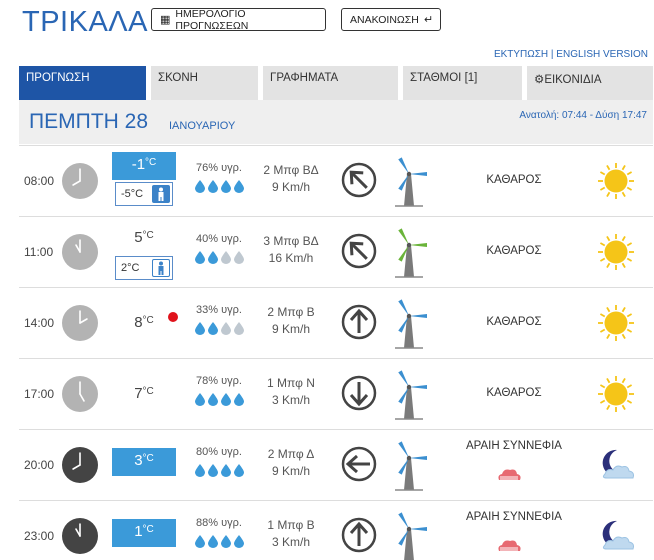 Image resolution: width=654 pixels, height=560 pixels. Describe the element at coordinates (330, 83) in the screenshot. I see `tab-charts: ΓΡΑΦΗΜΑΤΑ` at that location.